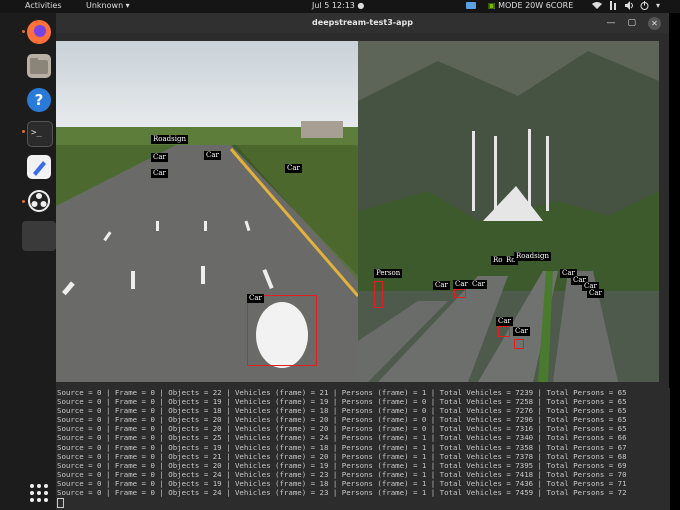 This screenshot has height=510, width=680. I want to click on text-editor-icon, so click(39, 167).